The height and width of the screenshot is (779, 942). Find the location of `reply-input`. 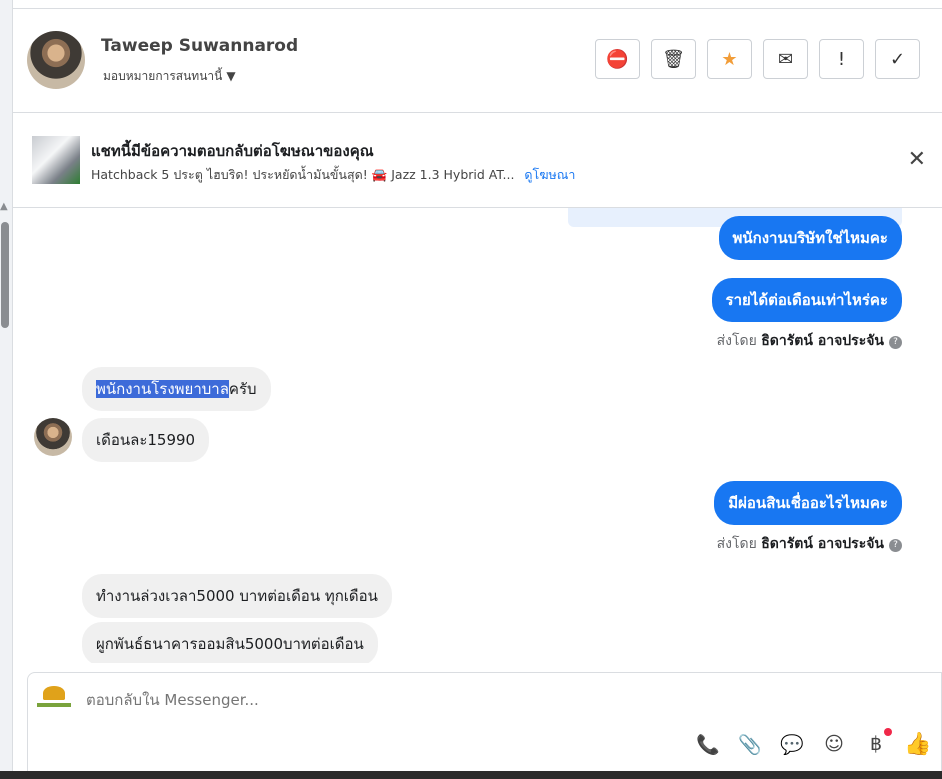

reply-input is located at coordinates (336, 700).